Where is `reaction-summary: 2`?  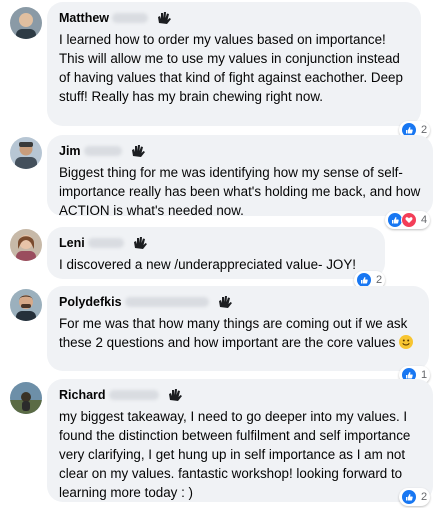
reaction-summary: 2 is located at coordinates (415, 497).